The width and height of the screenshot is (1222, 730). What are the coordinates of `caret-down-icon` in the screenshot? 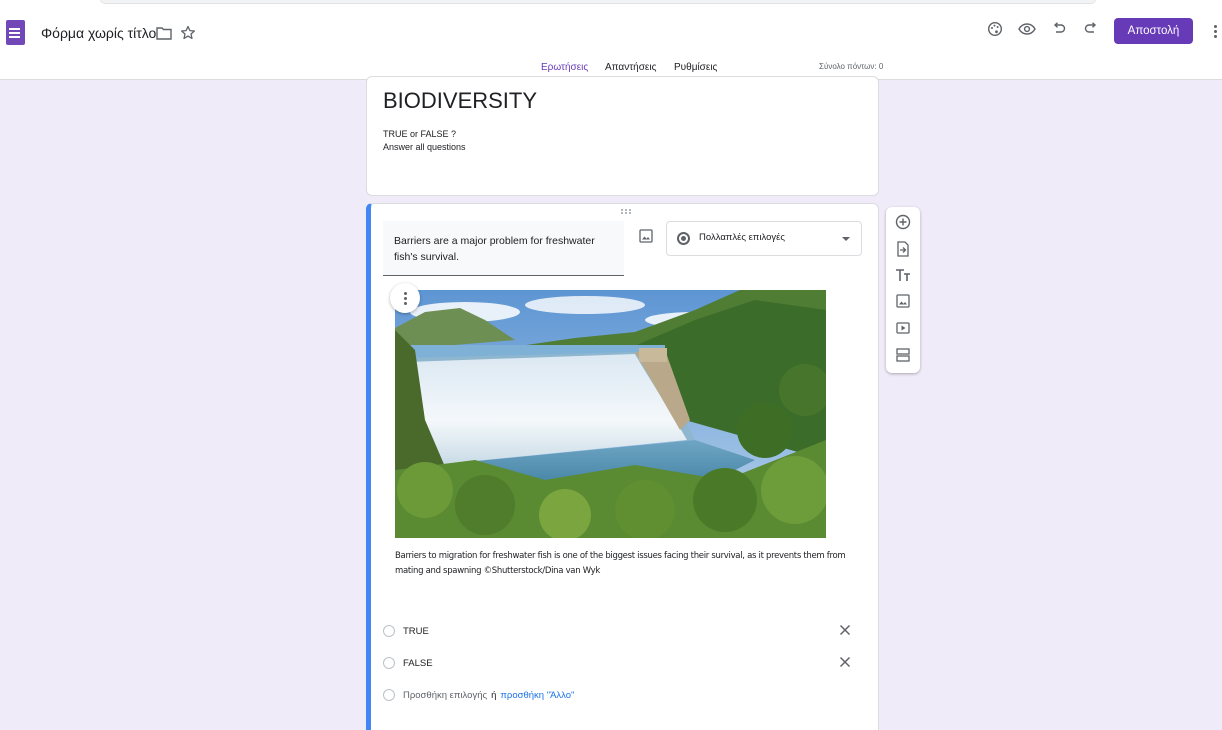 It's located at (846, 239).